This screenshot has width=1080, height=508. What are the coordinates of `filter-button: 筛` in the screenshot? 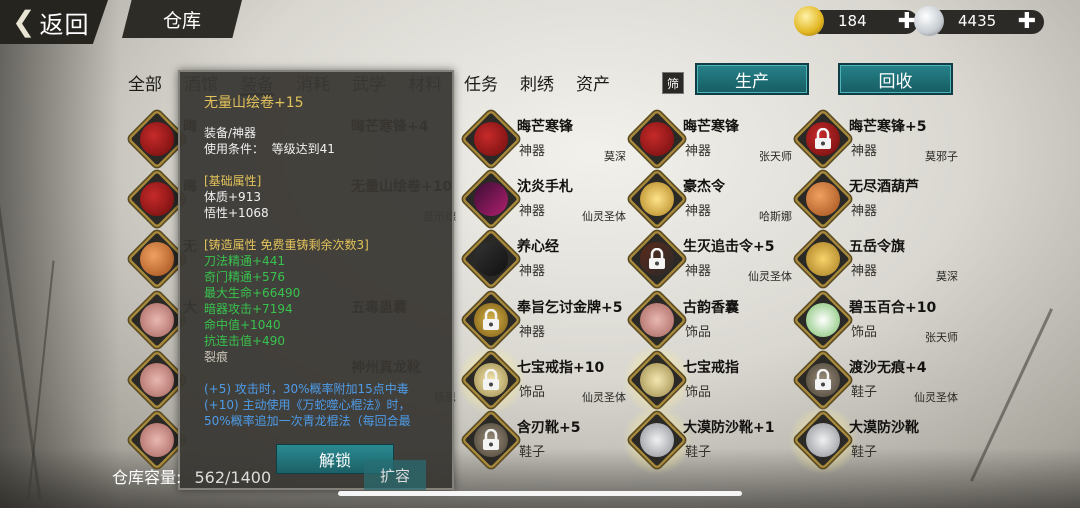 It's located at (673, 83).